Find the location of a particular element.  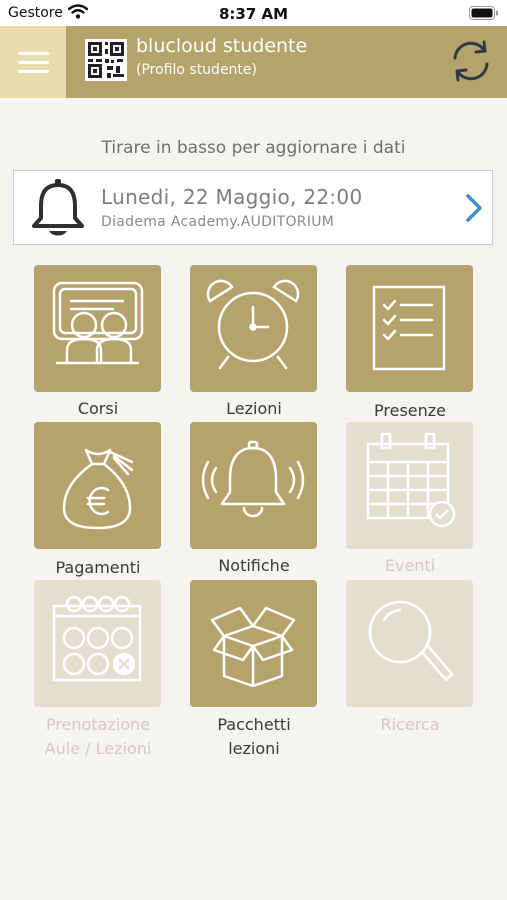

chevron-right-icon is located at coordinates (474, 208).